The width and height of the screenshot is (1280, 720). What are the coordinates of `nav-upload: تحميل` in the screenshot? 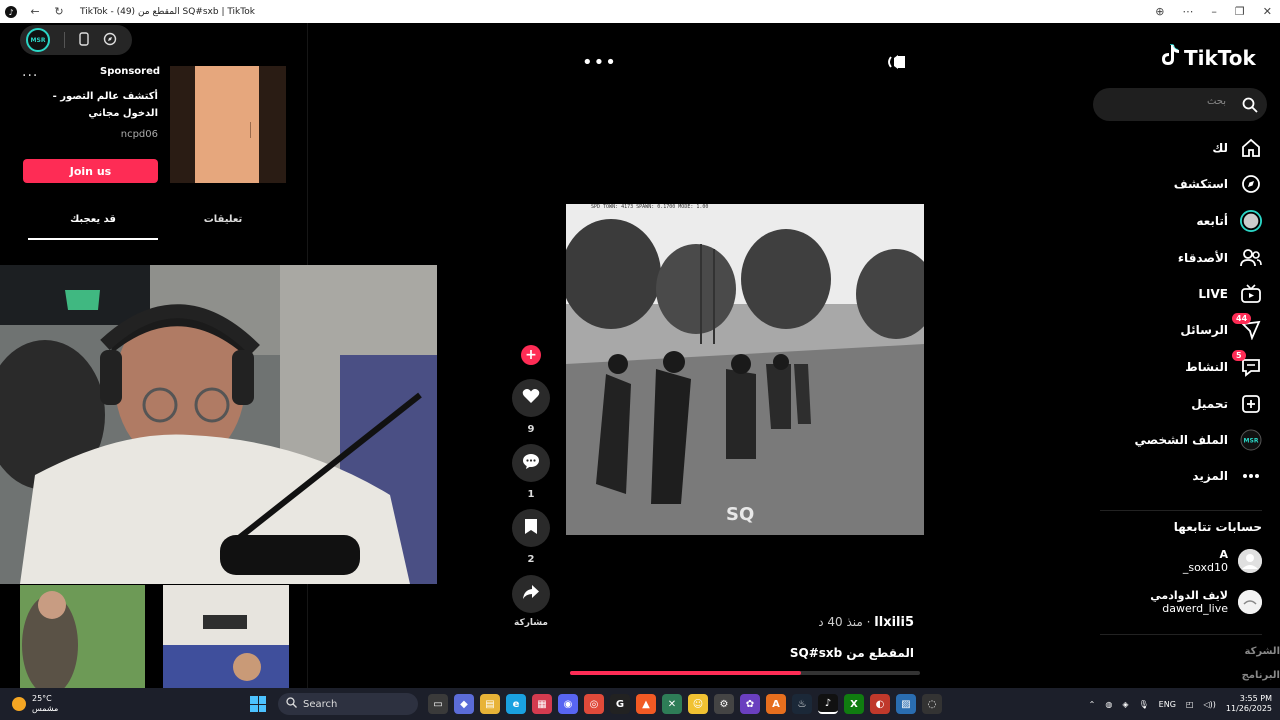 It's located at (1186, 404).